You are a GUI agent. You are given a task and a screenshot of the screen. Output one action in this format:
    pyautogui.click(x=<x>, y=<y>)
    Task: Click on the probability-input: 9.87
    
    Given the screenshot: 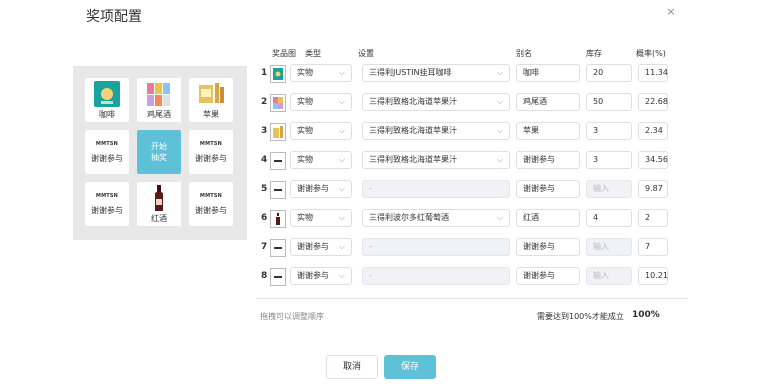 What is the action you would take?
    pyautogui.click(x=653, y=189)
    